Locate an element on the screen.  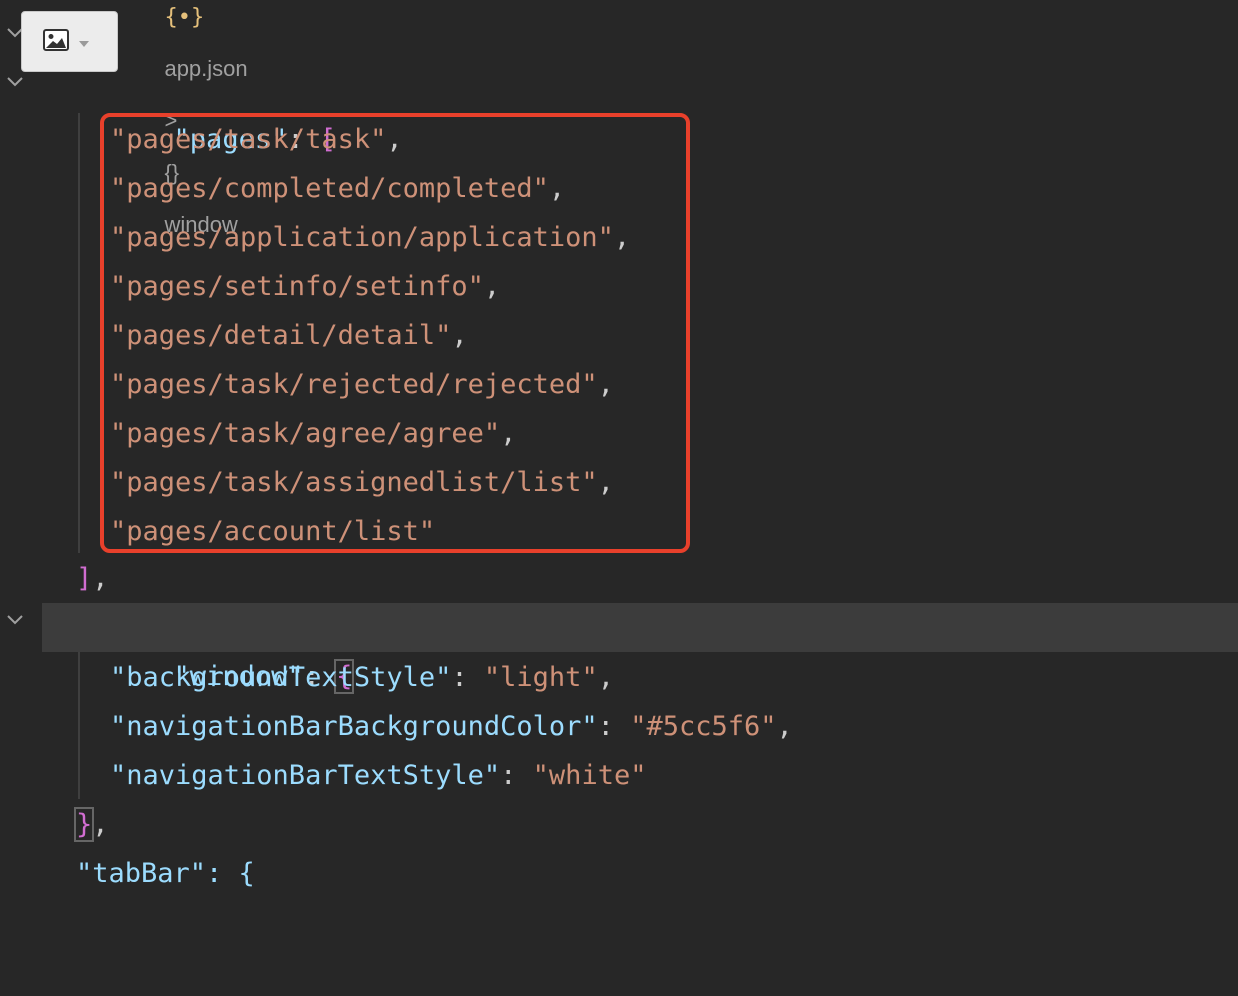
caret-down-icon is located at coordinates (84, 41).